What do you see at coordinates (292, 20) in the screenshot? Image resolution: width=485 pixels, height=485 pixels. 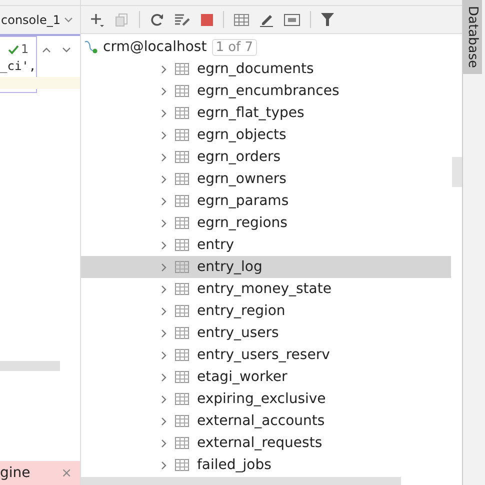 I see `console-icon` at bounding box center [292, 20].